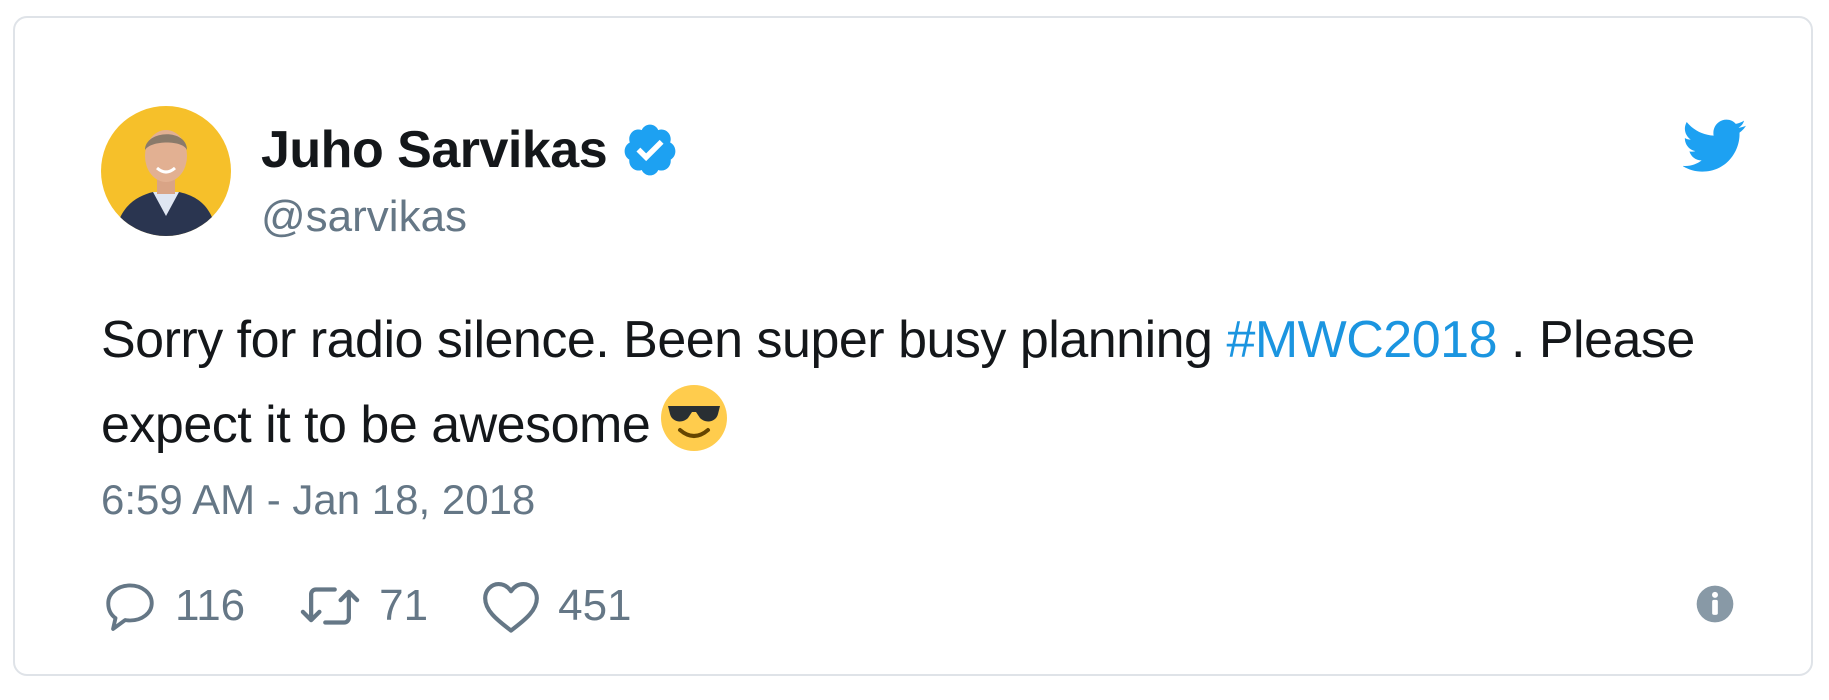 Image resolution: width=1829 pixels, height=700 pixels. Describe the element at coordinates (330, 606) in the screenshot. I see `retweet-icon` at that location.